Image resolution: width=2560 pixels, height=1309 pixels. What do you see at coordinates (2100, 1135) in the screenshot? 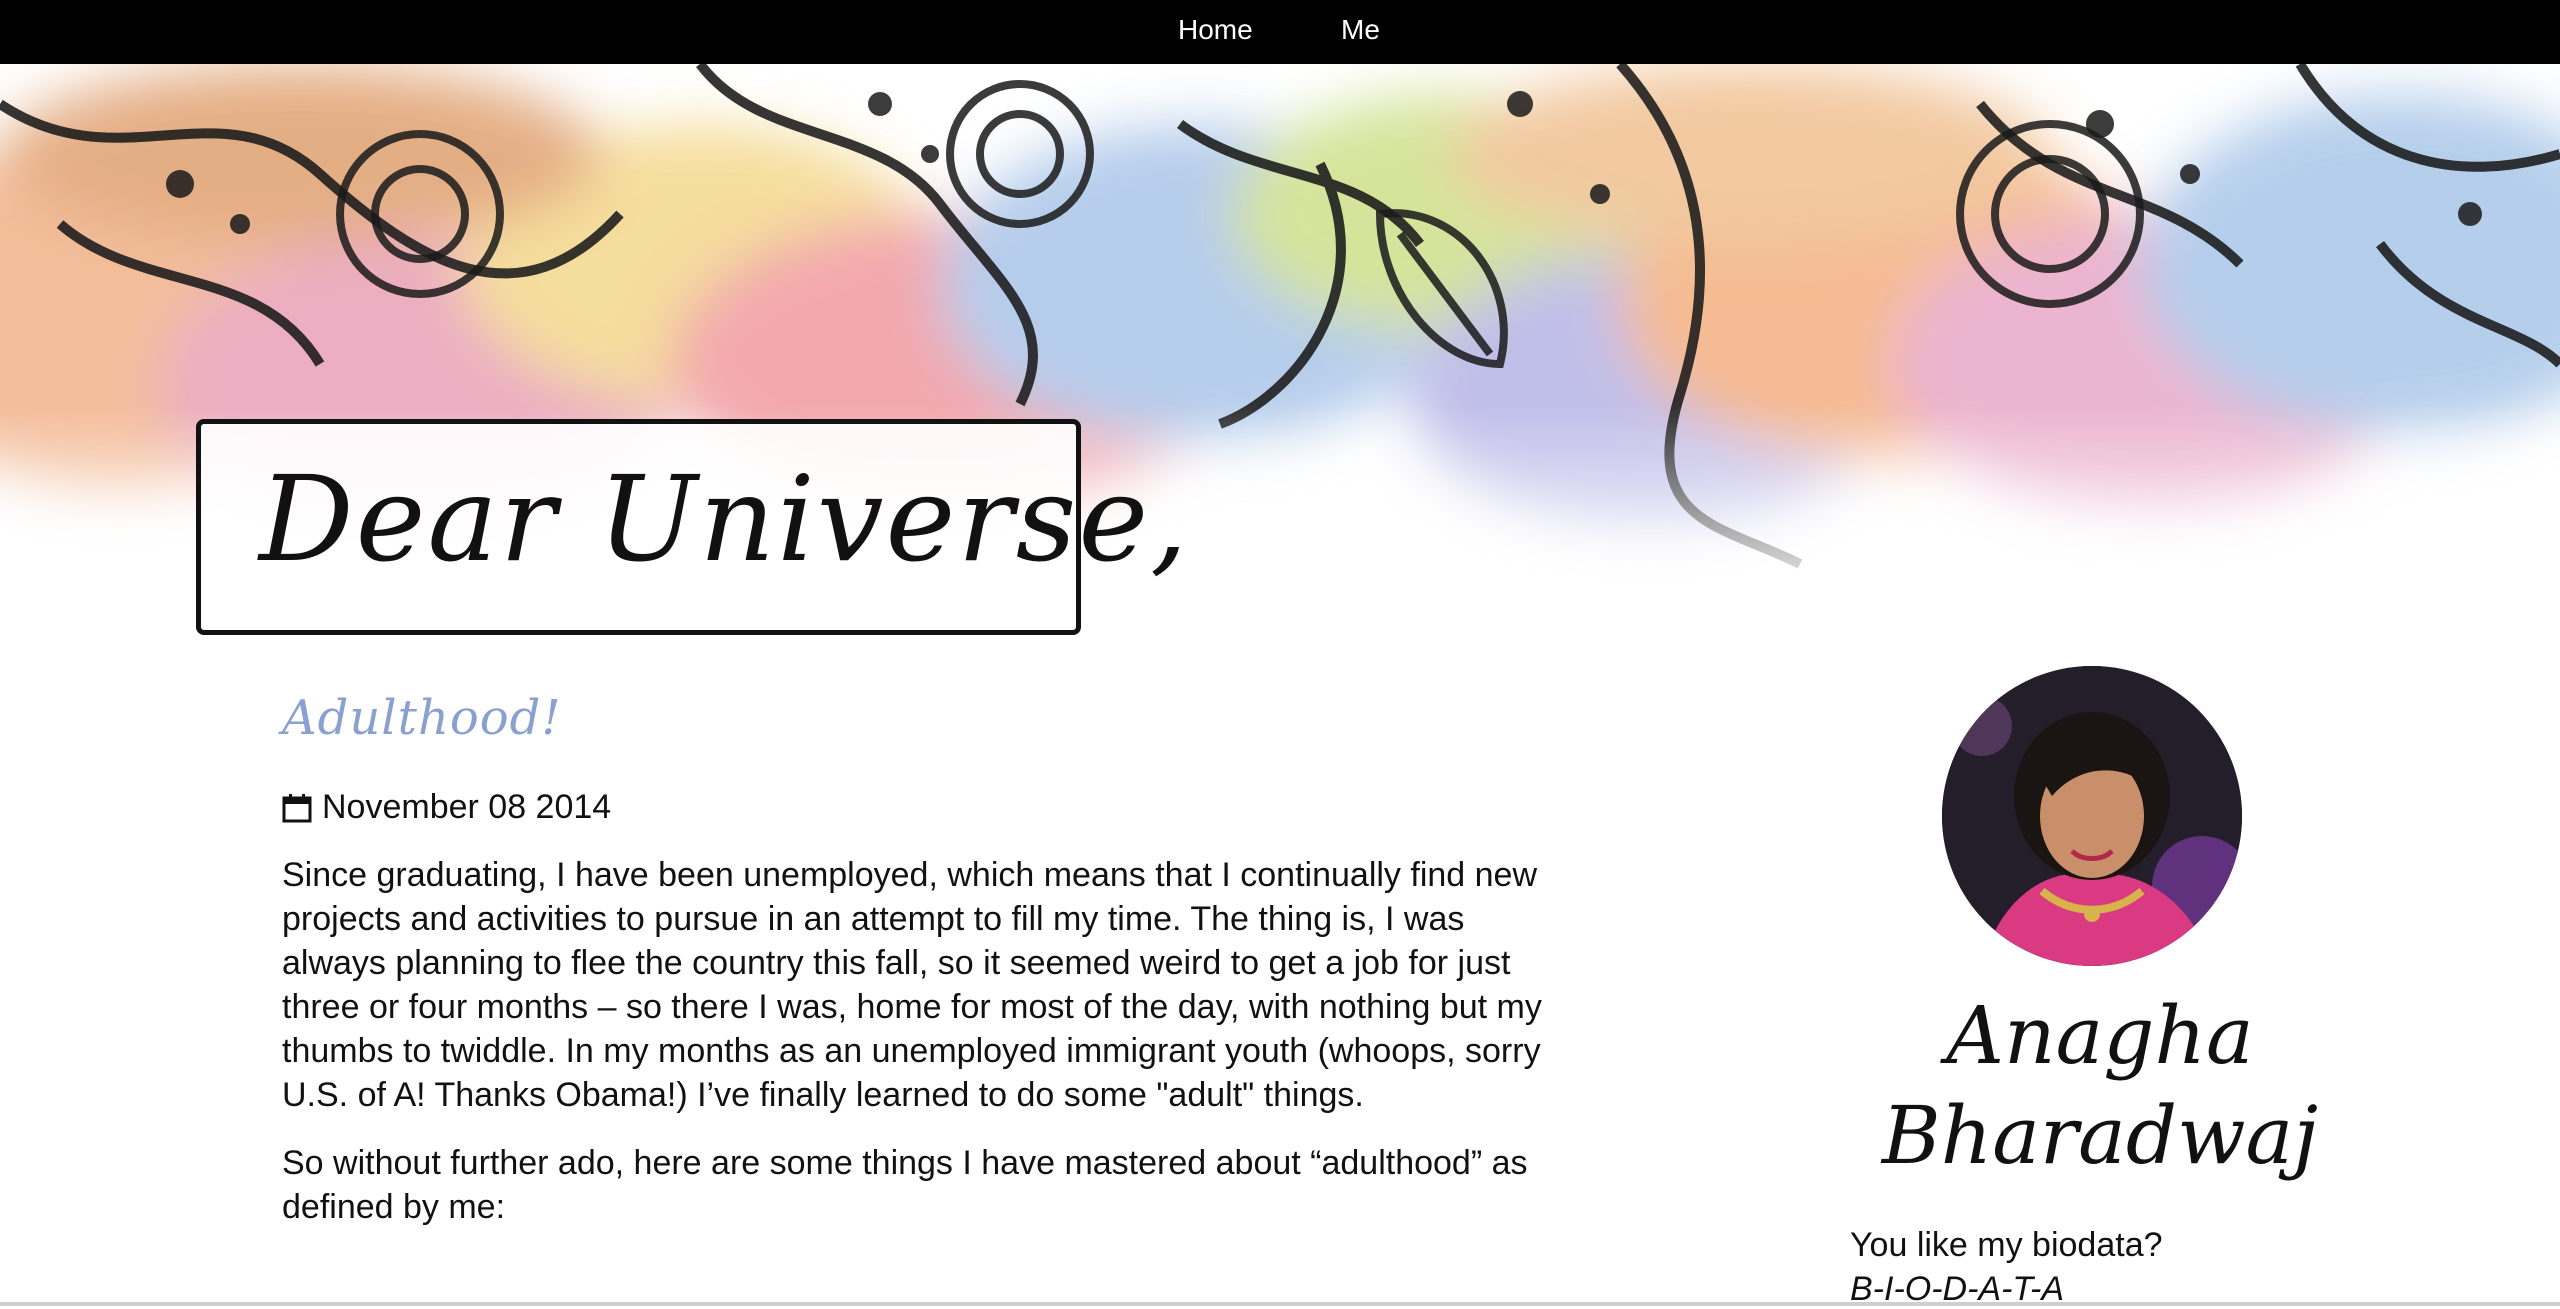
I see `author-name-line2: Bharadwaj` at bounding box center [2100, 1135].